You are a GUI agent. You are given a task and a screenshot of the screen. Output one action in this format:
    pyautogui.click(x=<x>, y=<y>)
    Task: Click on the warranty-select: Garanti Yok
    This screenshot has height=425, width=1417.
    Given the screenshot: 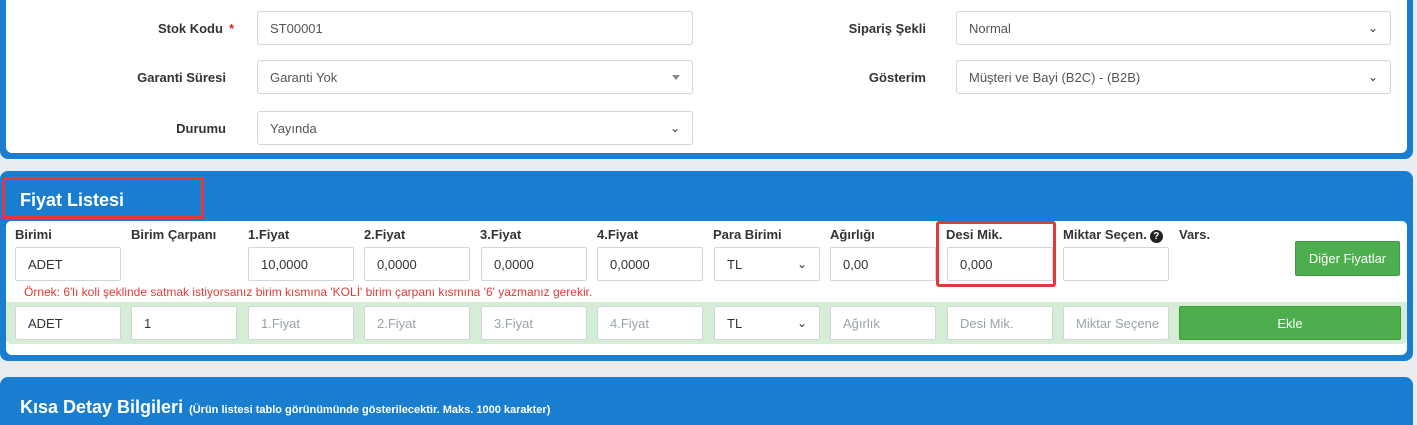 What is the action you would take?
    pyautogui.click(x=475, y=77)
    